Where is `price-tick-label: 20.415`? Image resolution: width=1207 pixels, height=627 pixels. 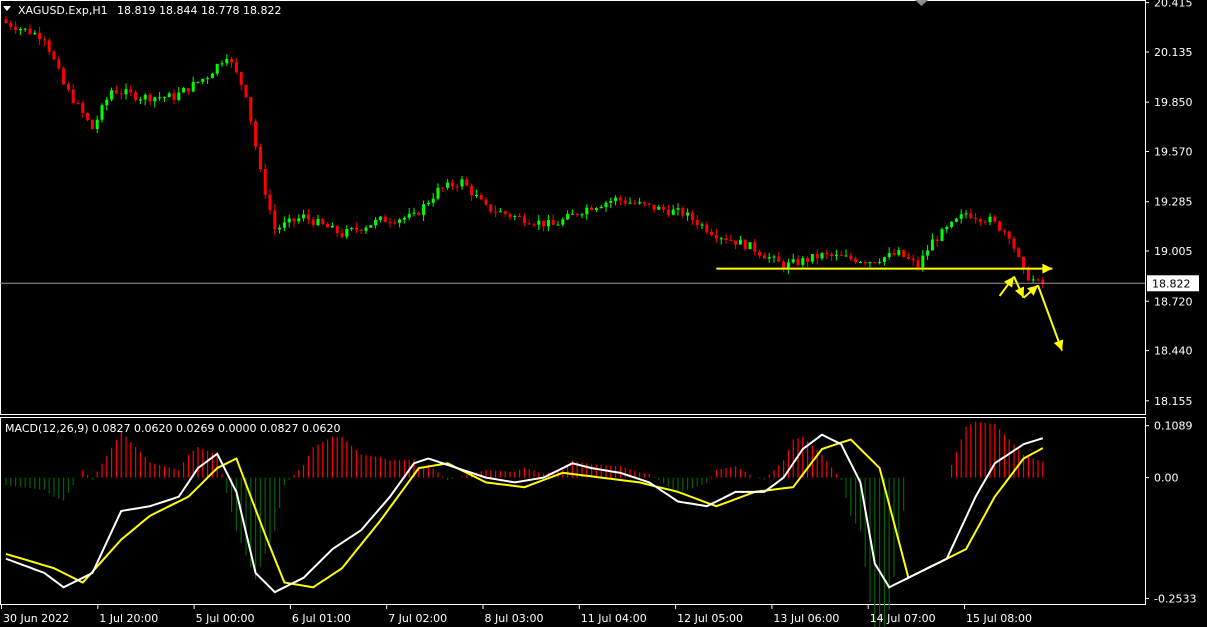 price-tick-label: 20.415 is located at coordinates (1173, 5).